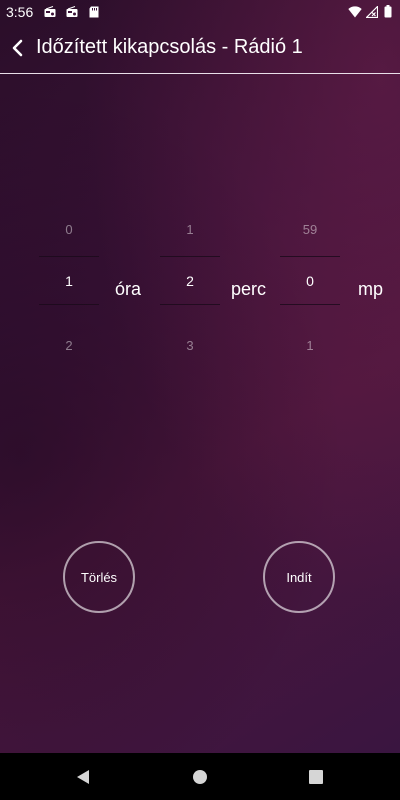 This screenshot has width=400, height=800. What do you see at coordinates (94, 12) in the screenshot?
I see `sd-card-icon` at bounding box center [94, 12].